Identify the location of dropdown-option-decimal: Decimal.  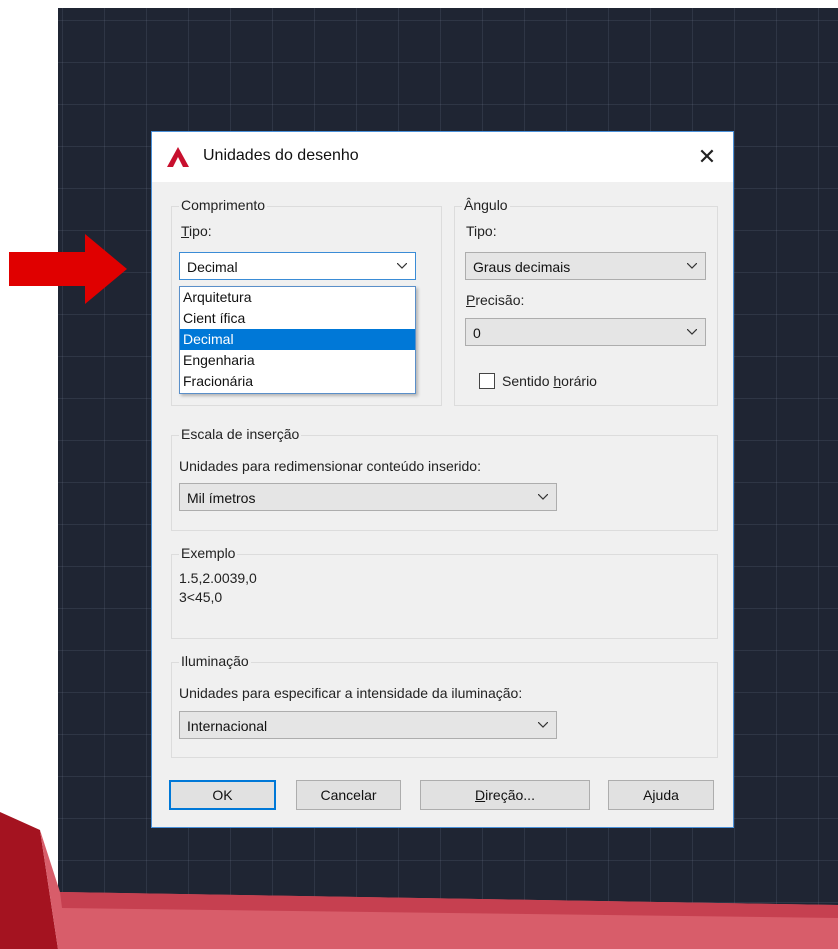
(297, 339).